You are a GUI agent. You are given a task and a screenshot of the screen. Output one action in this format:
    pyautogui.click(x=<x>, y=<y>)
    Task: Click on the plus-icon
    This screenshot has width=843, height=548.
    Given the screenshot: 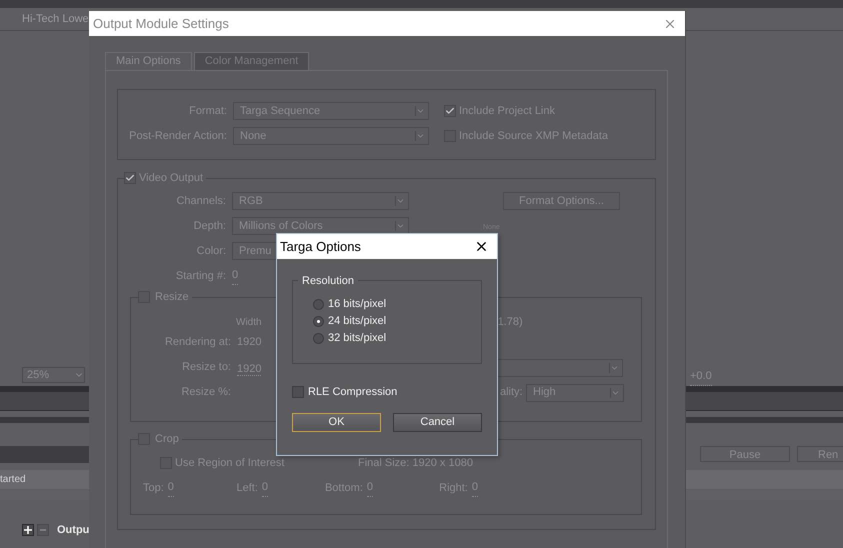 What is the action you would take?
    pyautogui.click(x=28, y=530)
    